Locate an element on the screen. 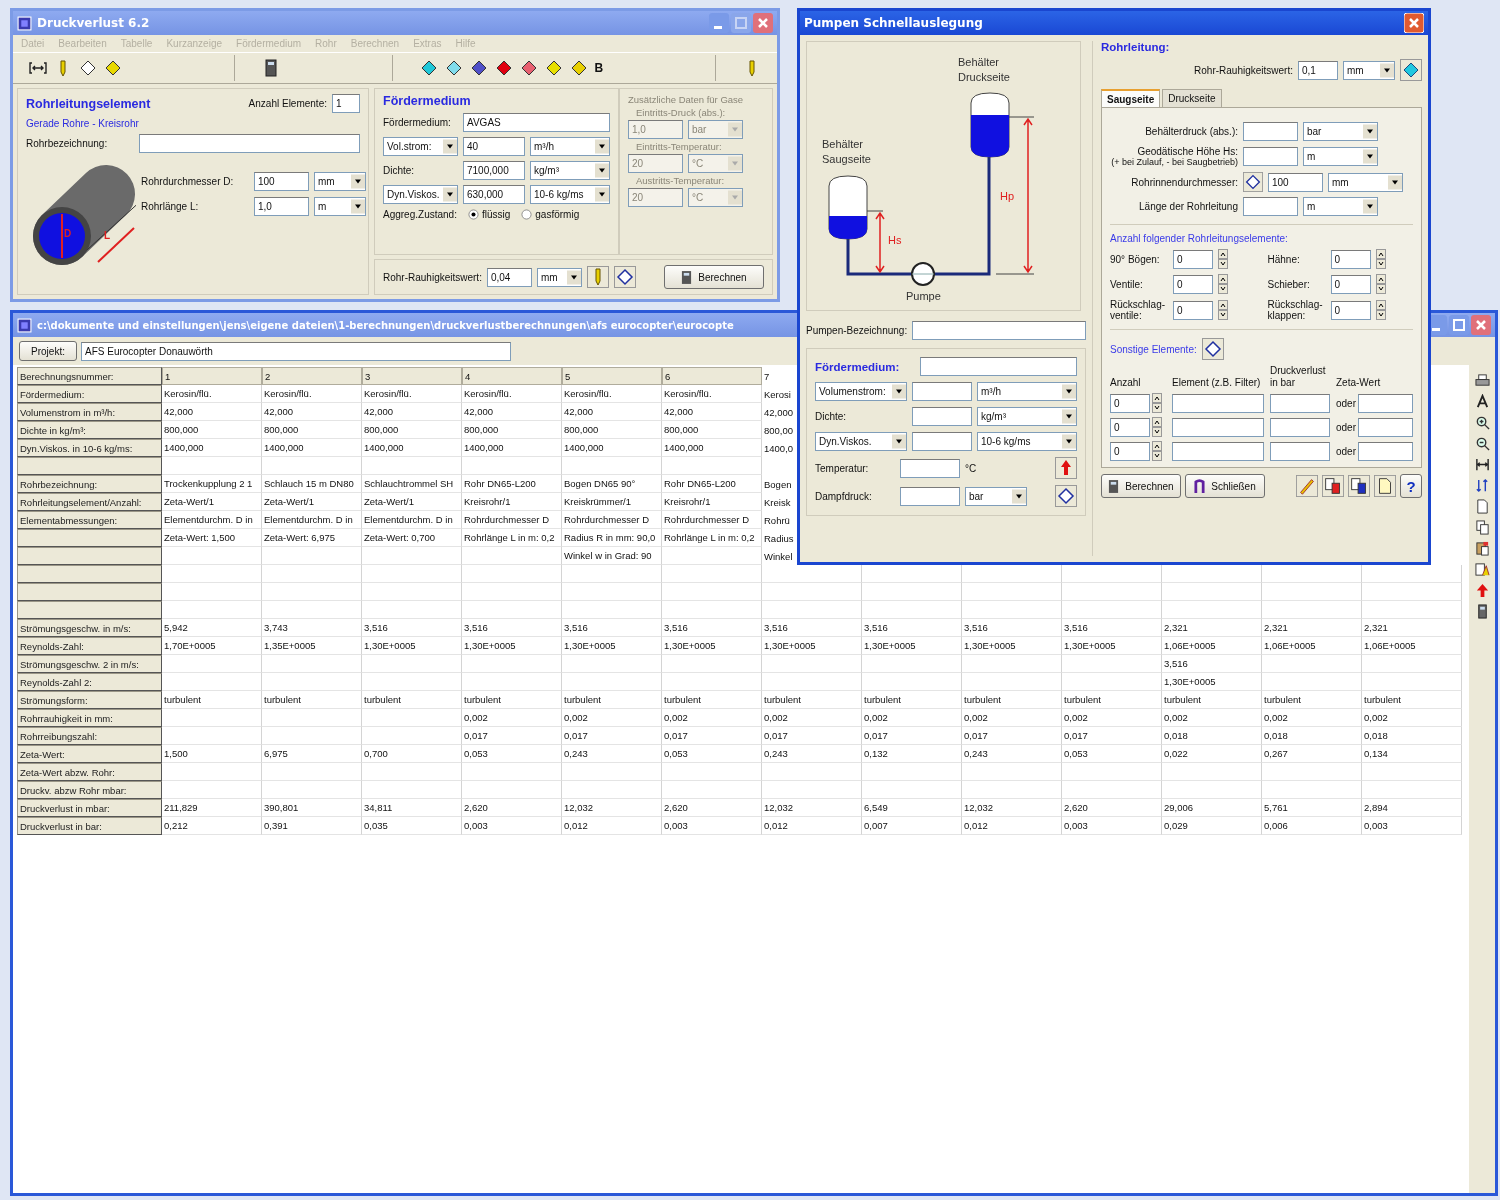  sort-icon is located at coordinates (1482, 485).